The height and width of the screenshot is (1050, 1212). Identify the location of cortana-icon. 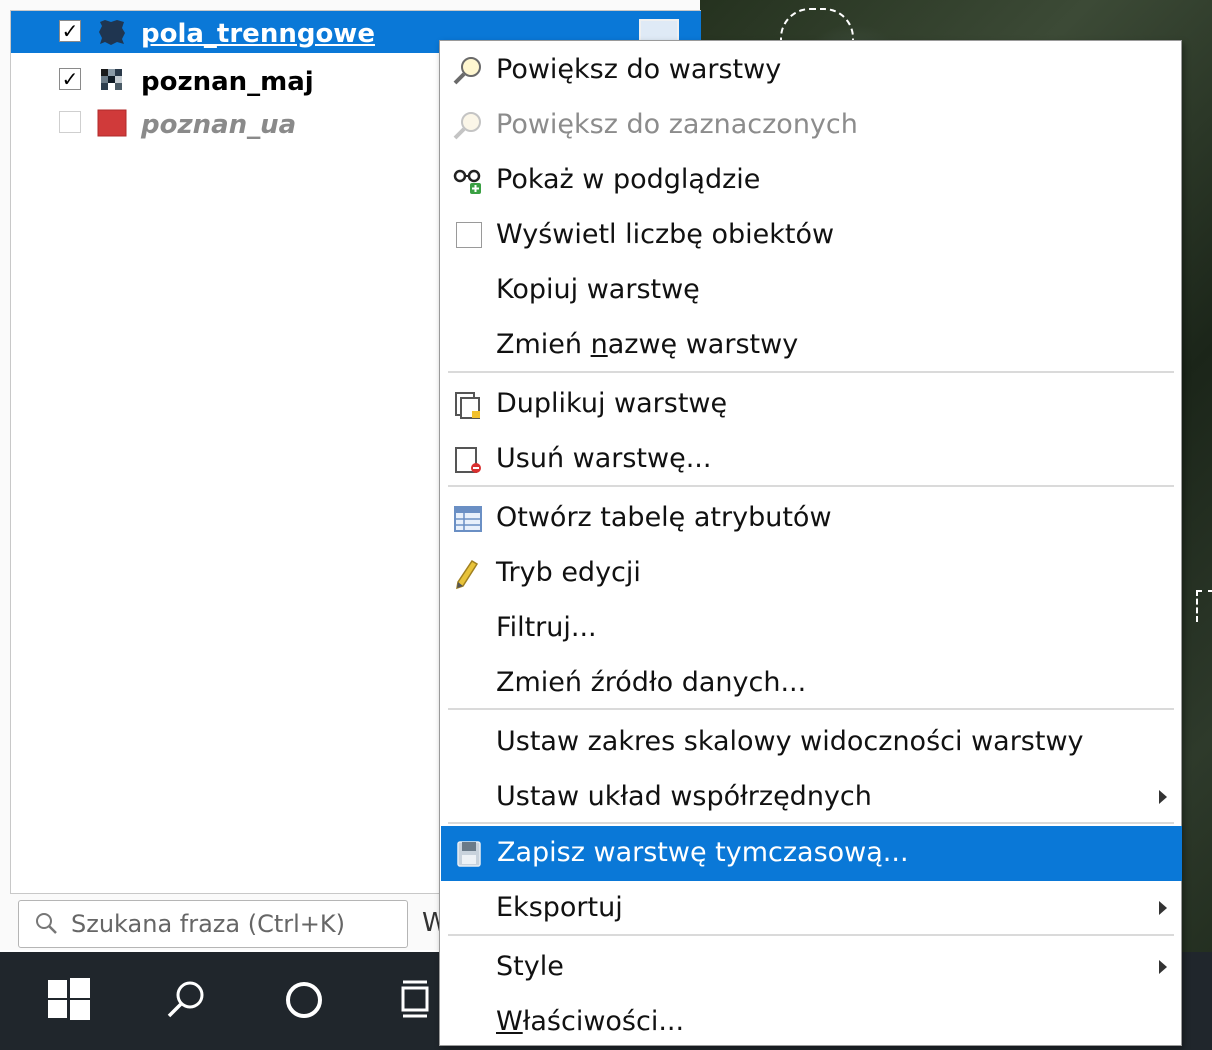
(304, 1000).